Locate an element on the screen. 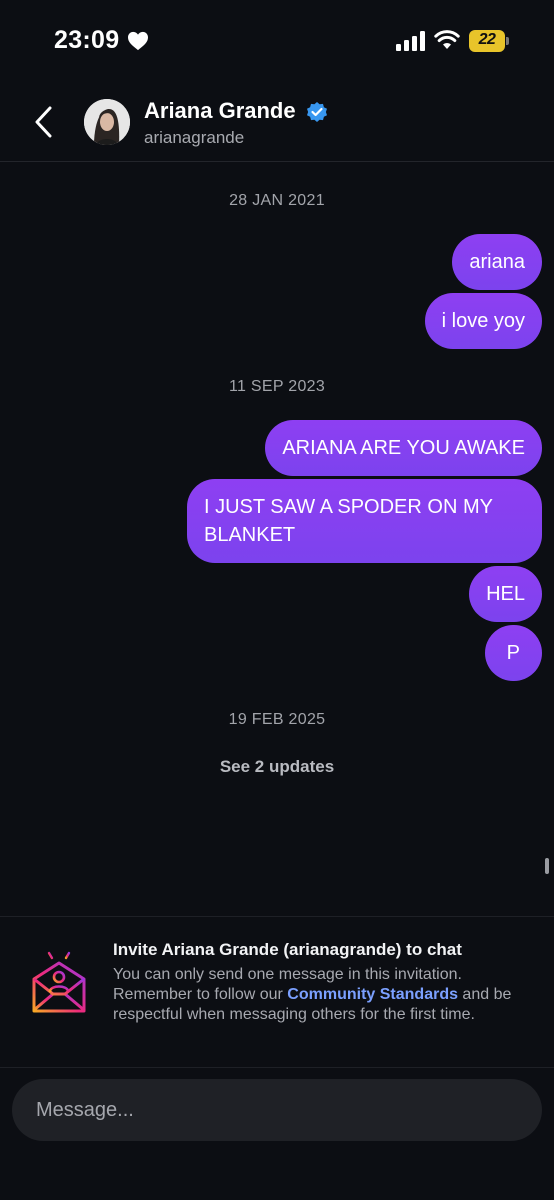 The height and width of the screenshot is (1200, 554). battery-level: 22 is located at coordinates (487, 39).